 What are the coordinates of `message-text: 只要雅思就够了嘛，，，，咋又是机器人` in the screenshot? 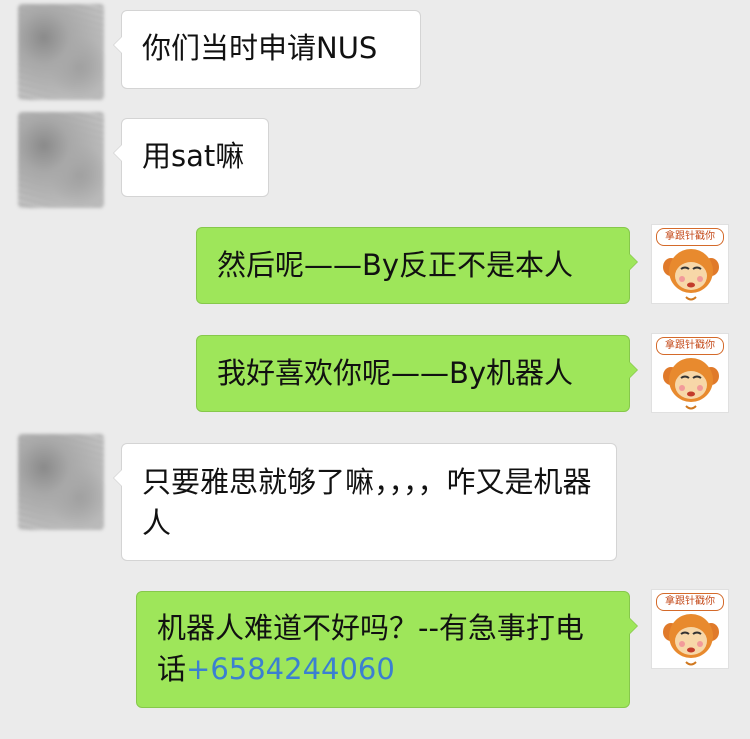 It's located at (367, 502).